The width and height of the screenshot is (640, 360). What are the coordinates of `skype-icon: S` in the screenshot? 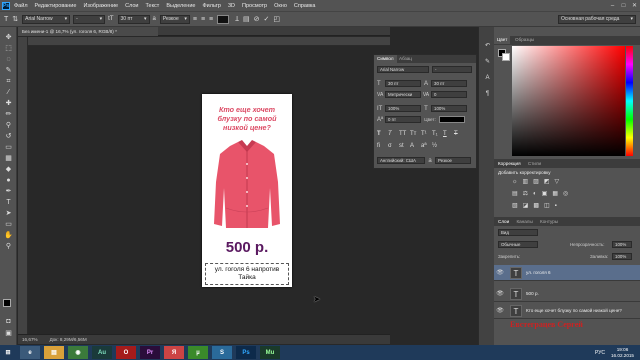 It's located at (222, 352).